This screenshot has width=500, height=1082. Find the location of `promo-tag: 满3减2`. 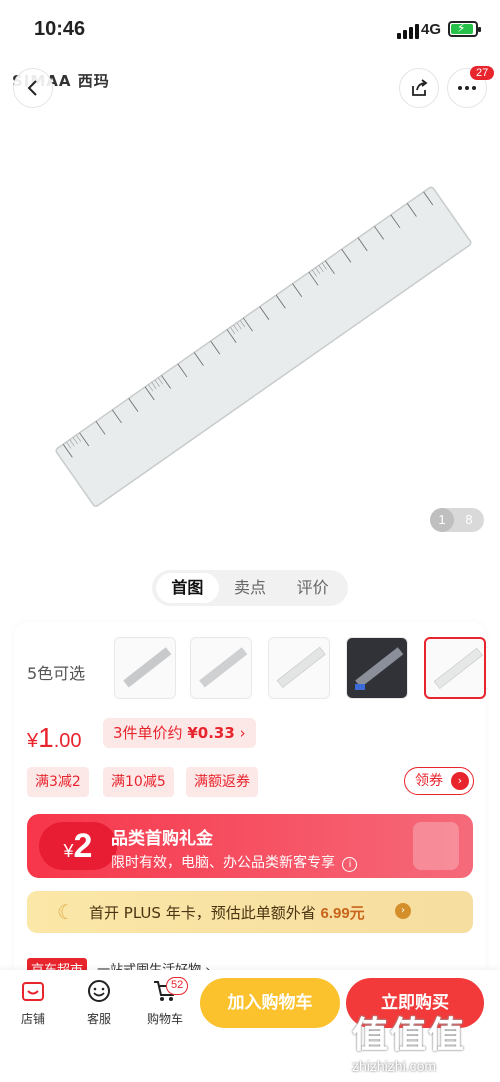

promo-tag: 满3减2 is located at coordinates (58, 782).